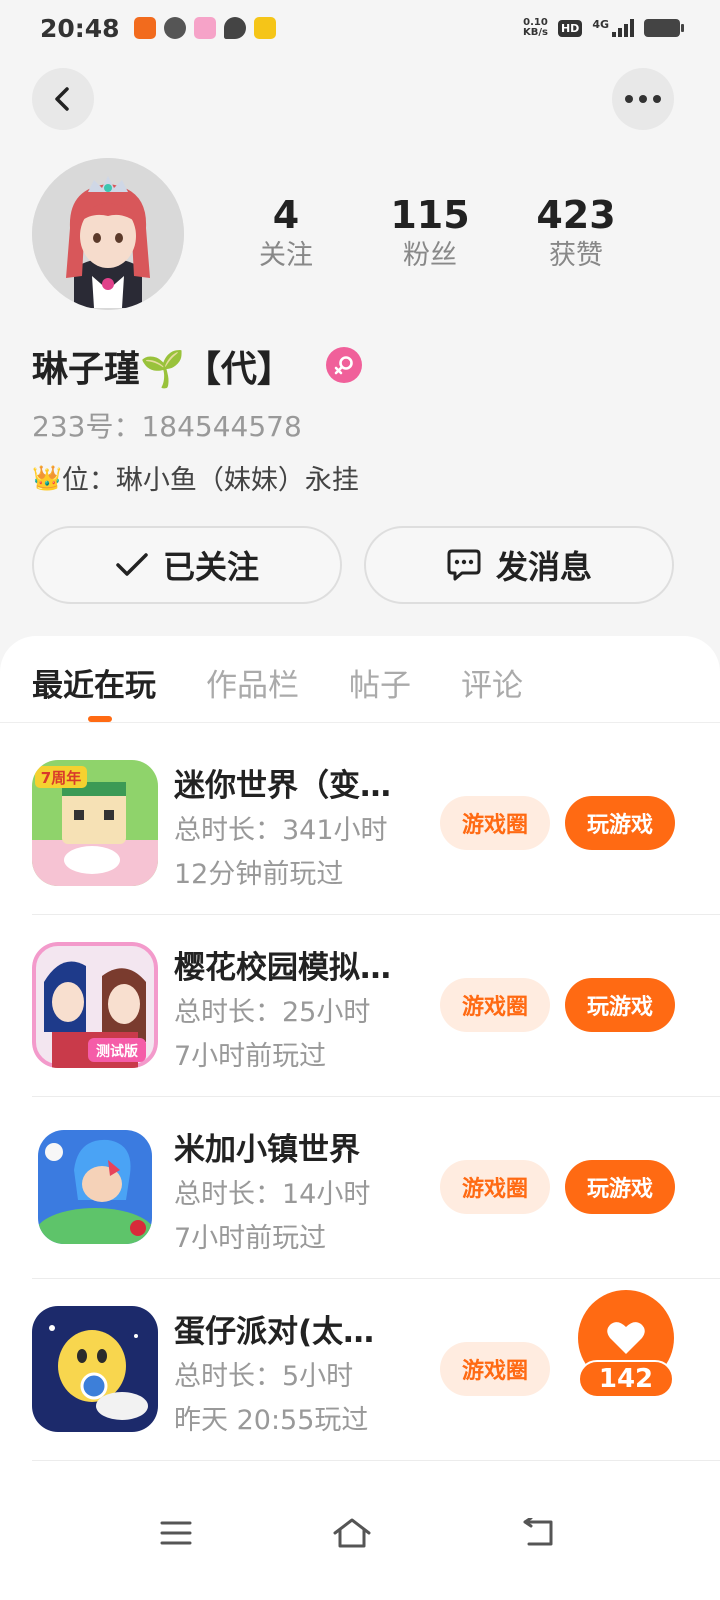 The height and width of the screenshot is (1600, 720). I want to click on stat-value: 423, so click(576, 215).